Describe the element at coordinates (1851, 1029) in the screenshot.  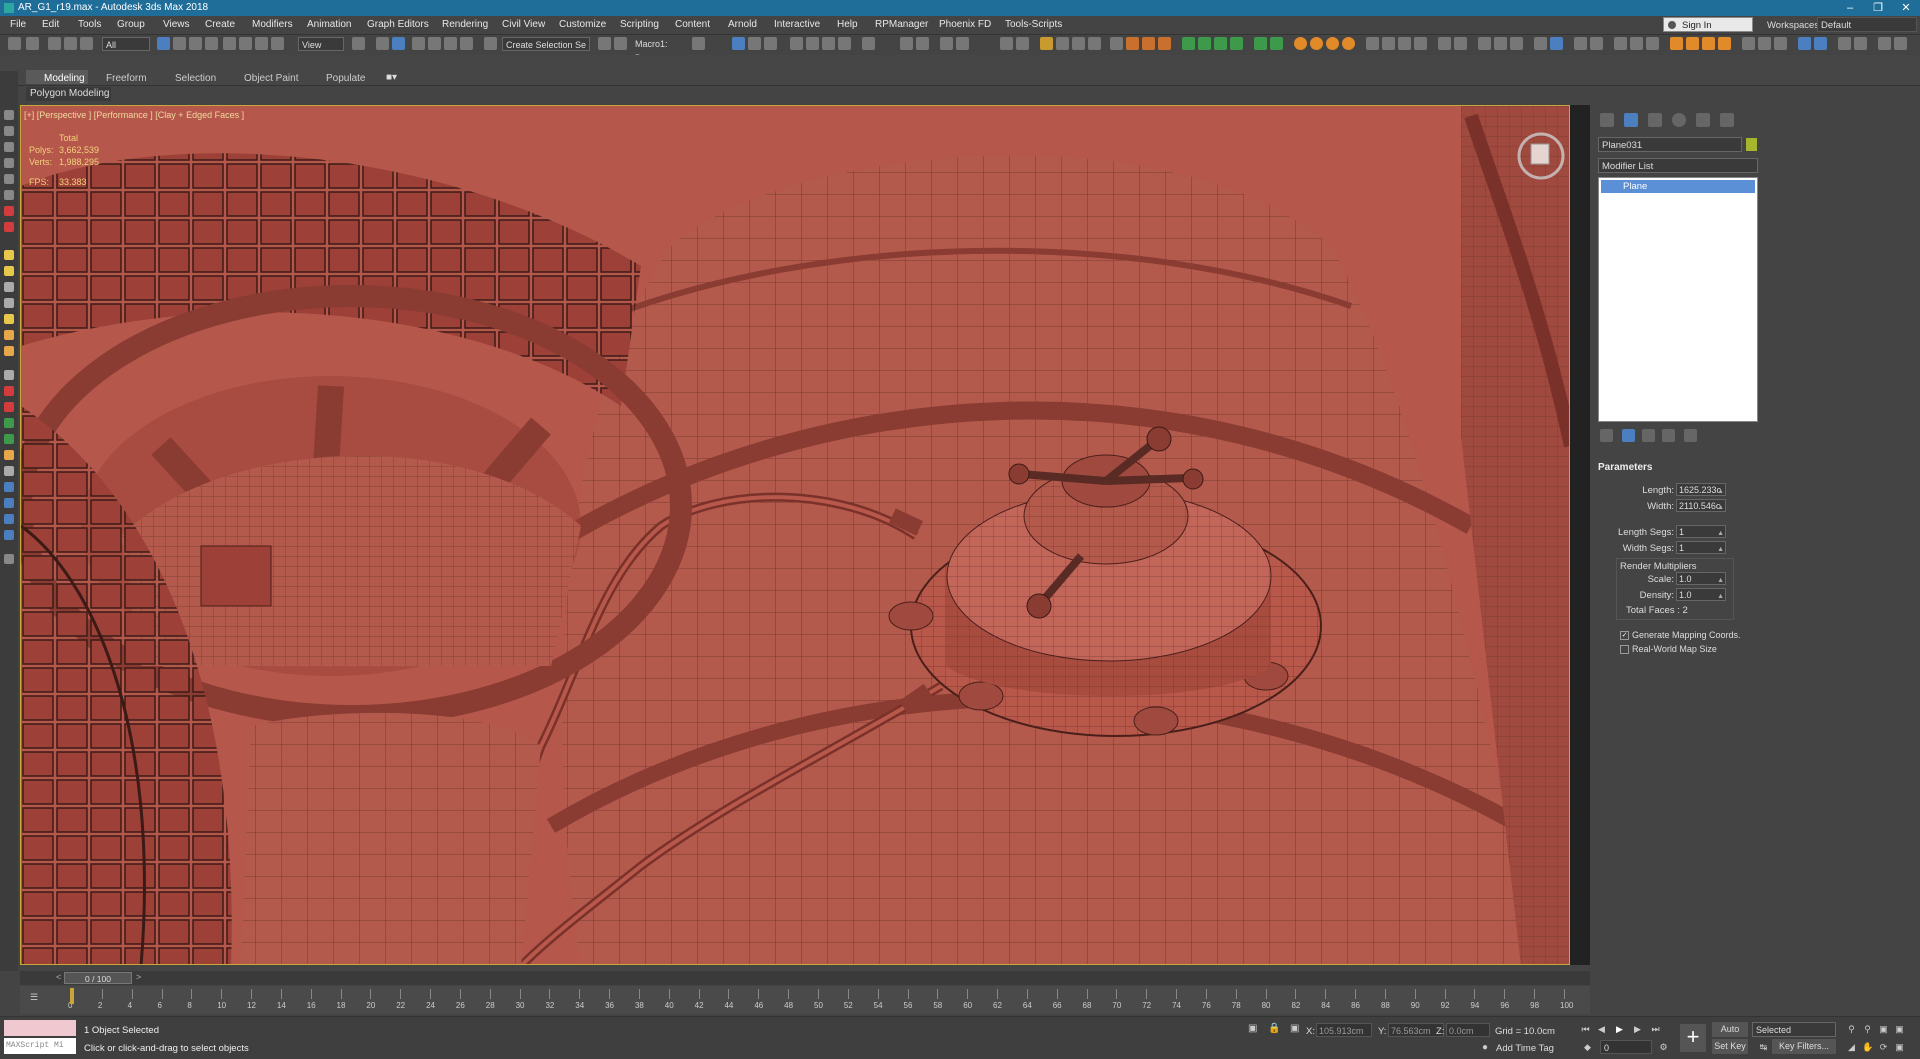
I see `zoom-icon: ⚲` at that location.